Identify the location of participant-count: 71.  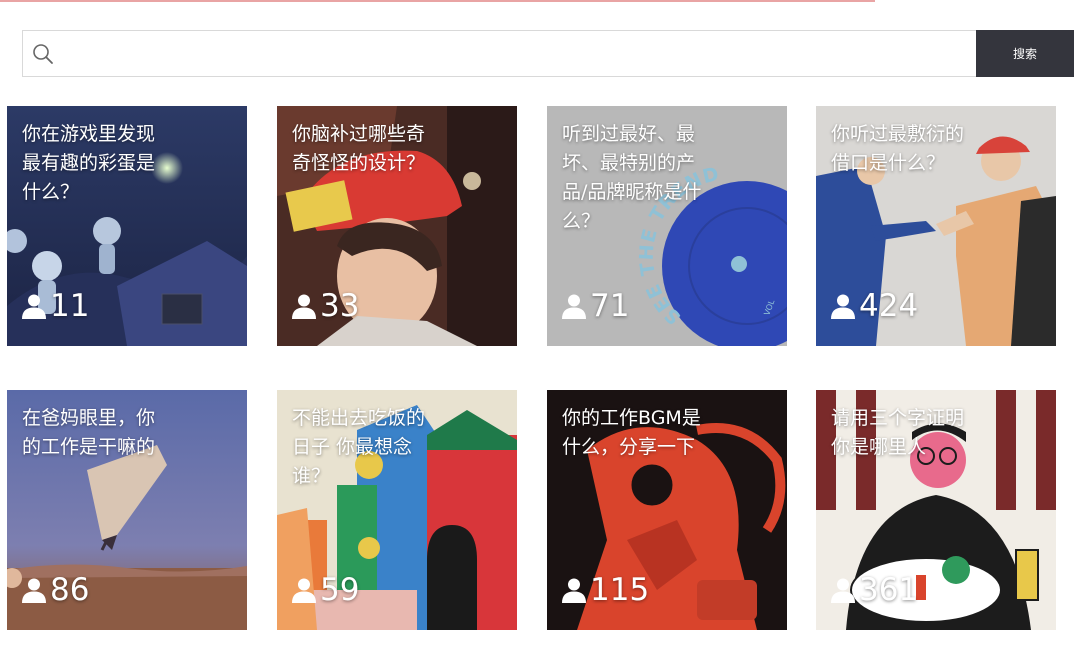
(595, 306).